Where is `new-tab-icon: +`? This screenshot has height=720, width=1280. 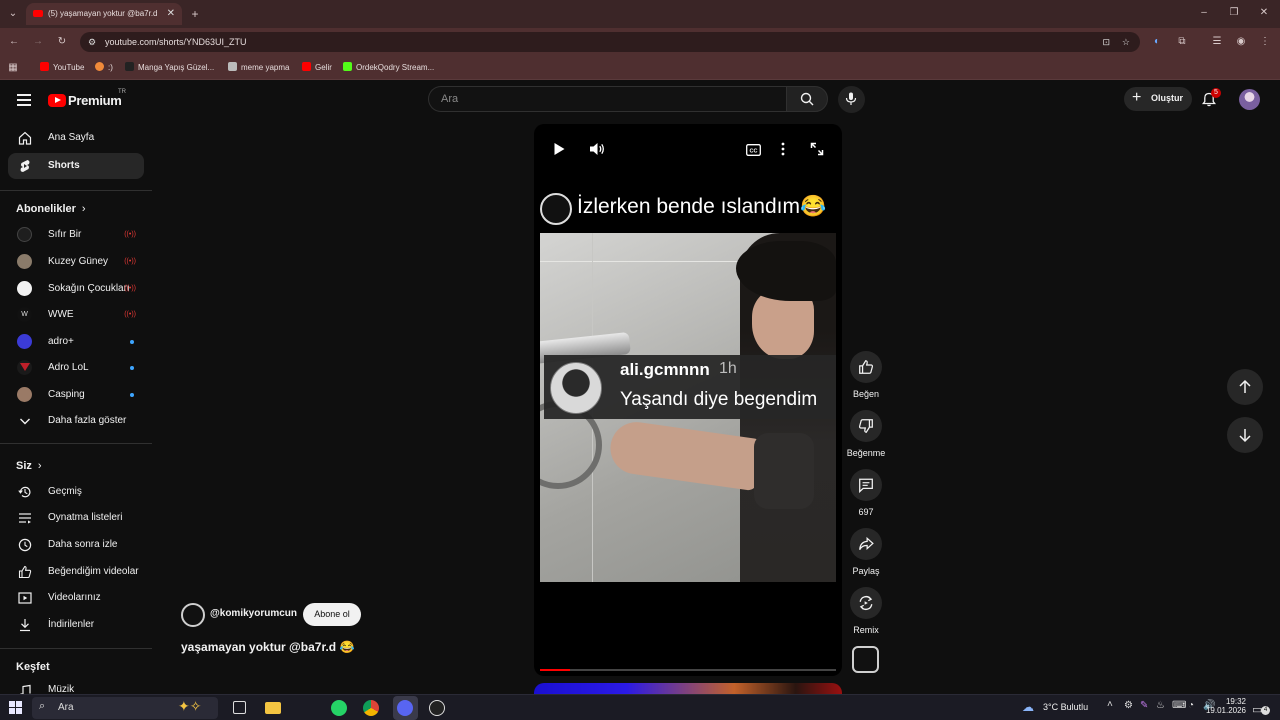 new-tab-icon: + is located at coordinates (195, 14).